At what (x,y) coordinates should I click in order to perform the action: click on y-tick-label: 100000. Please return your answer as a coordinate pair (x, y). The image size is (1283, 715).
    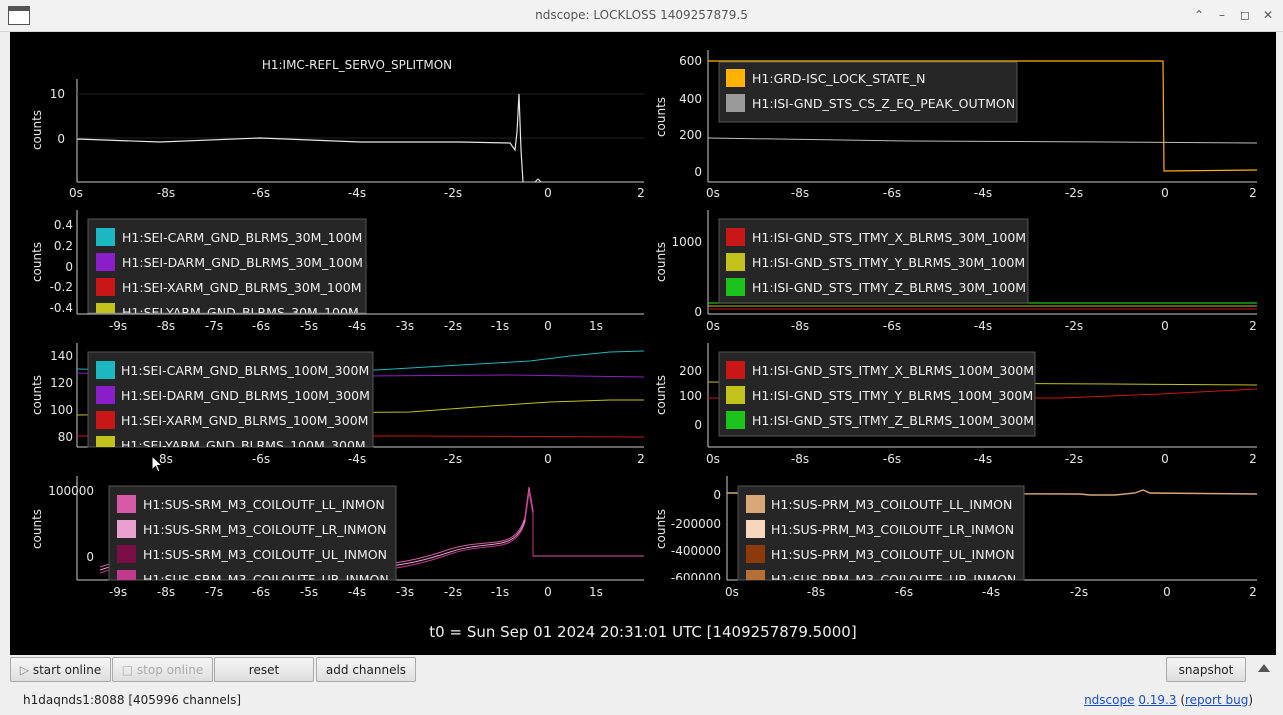
    Looking at the image, I should click on (71, 491).